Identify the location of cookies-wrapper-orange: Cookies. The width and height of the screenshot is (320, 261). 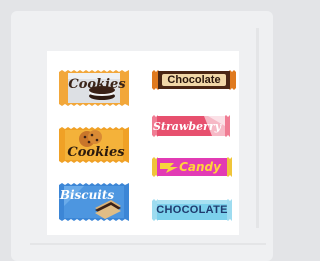
(94, 88).